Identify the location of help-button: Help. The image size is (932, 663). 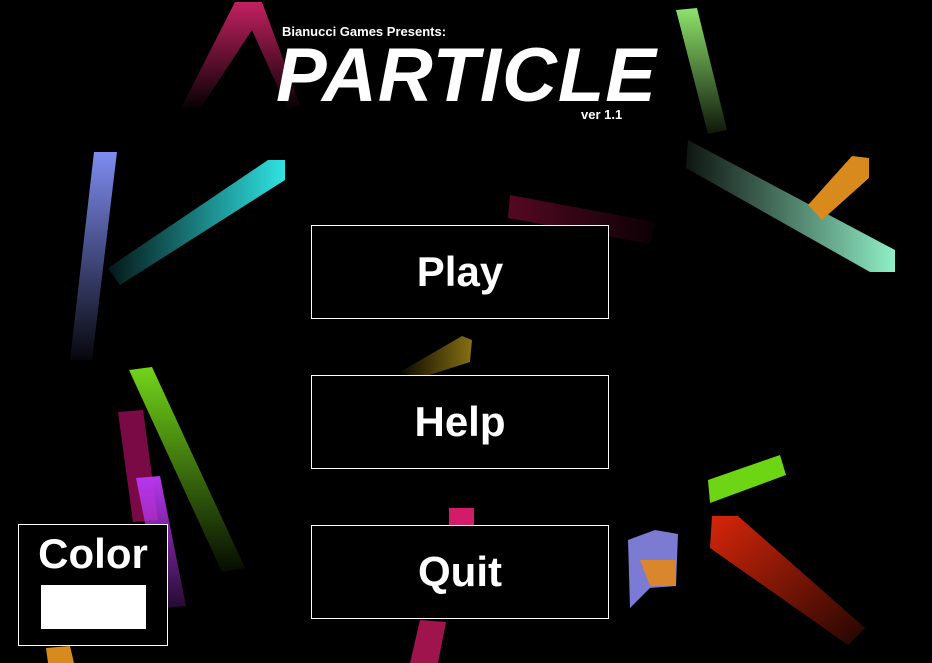
(460, 422).